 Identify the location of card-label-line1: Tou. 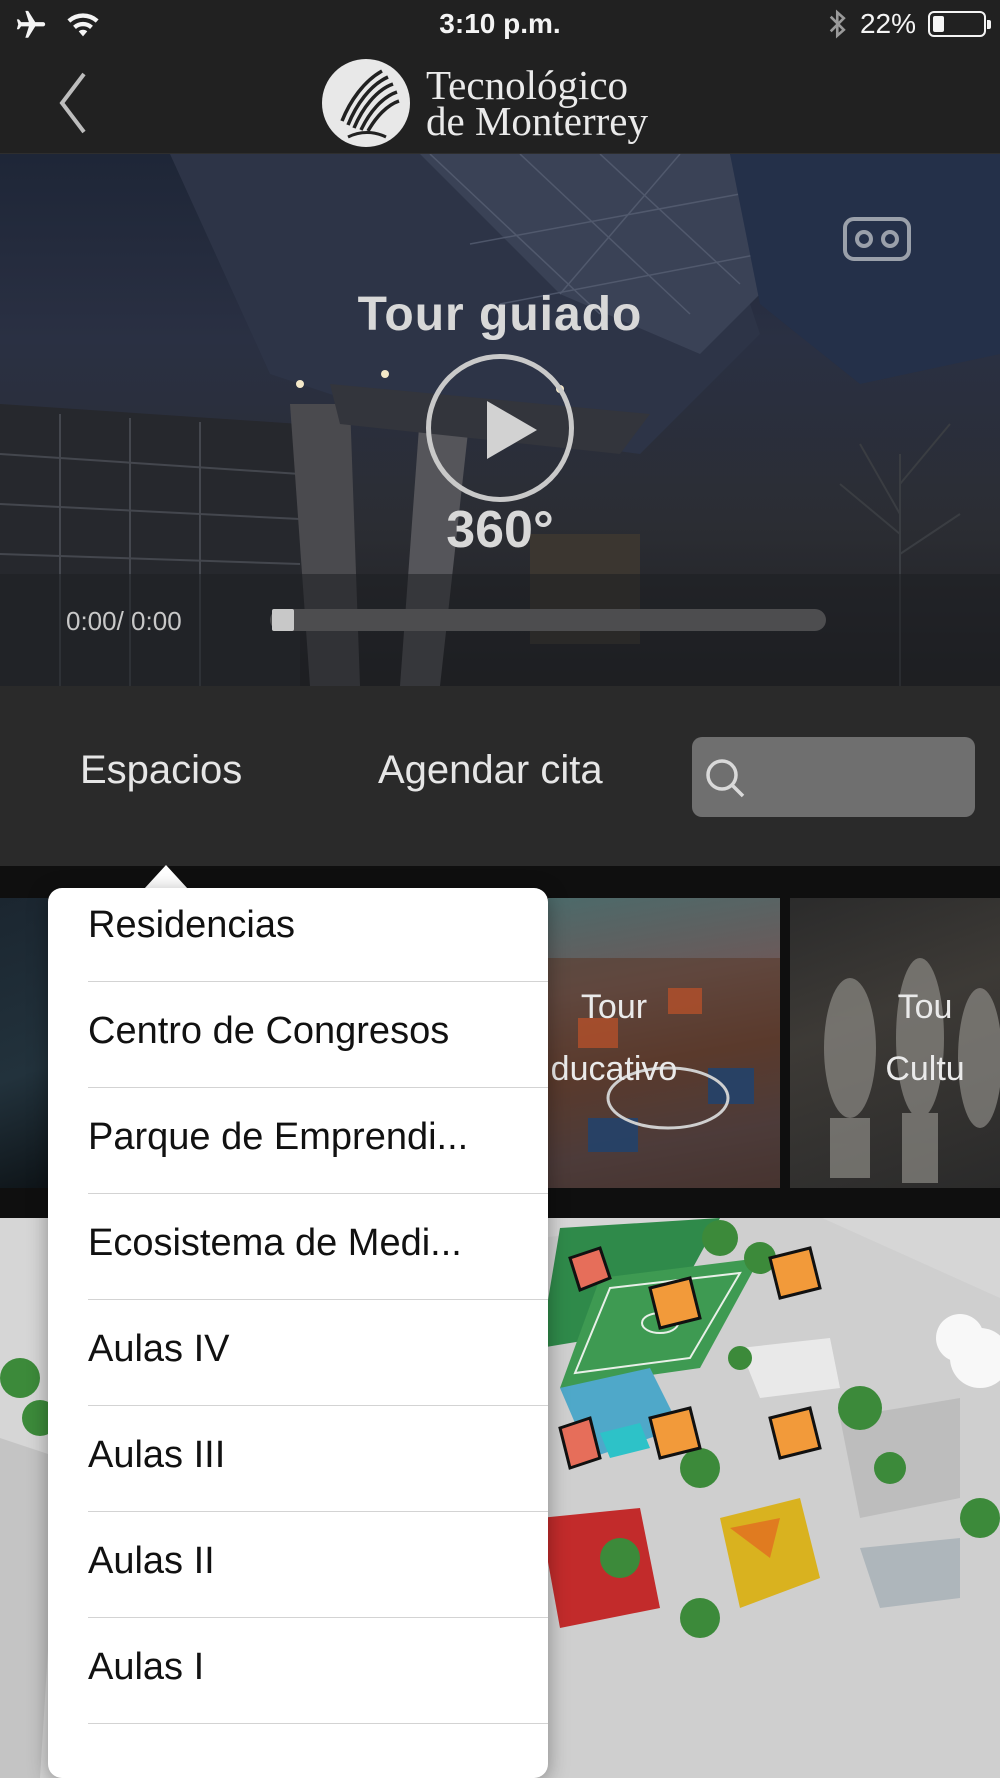
(925, 1007).